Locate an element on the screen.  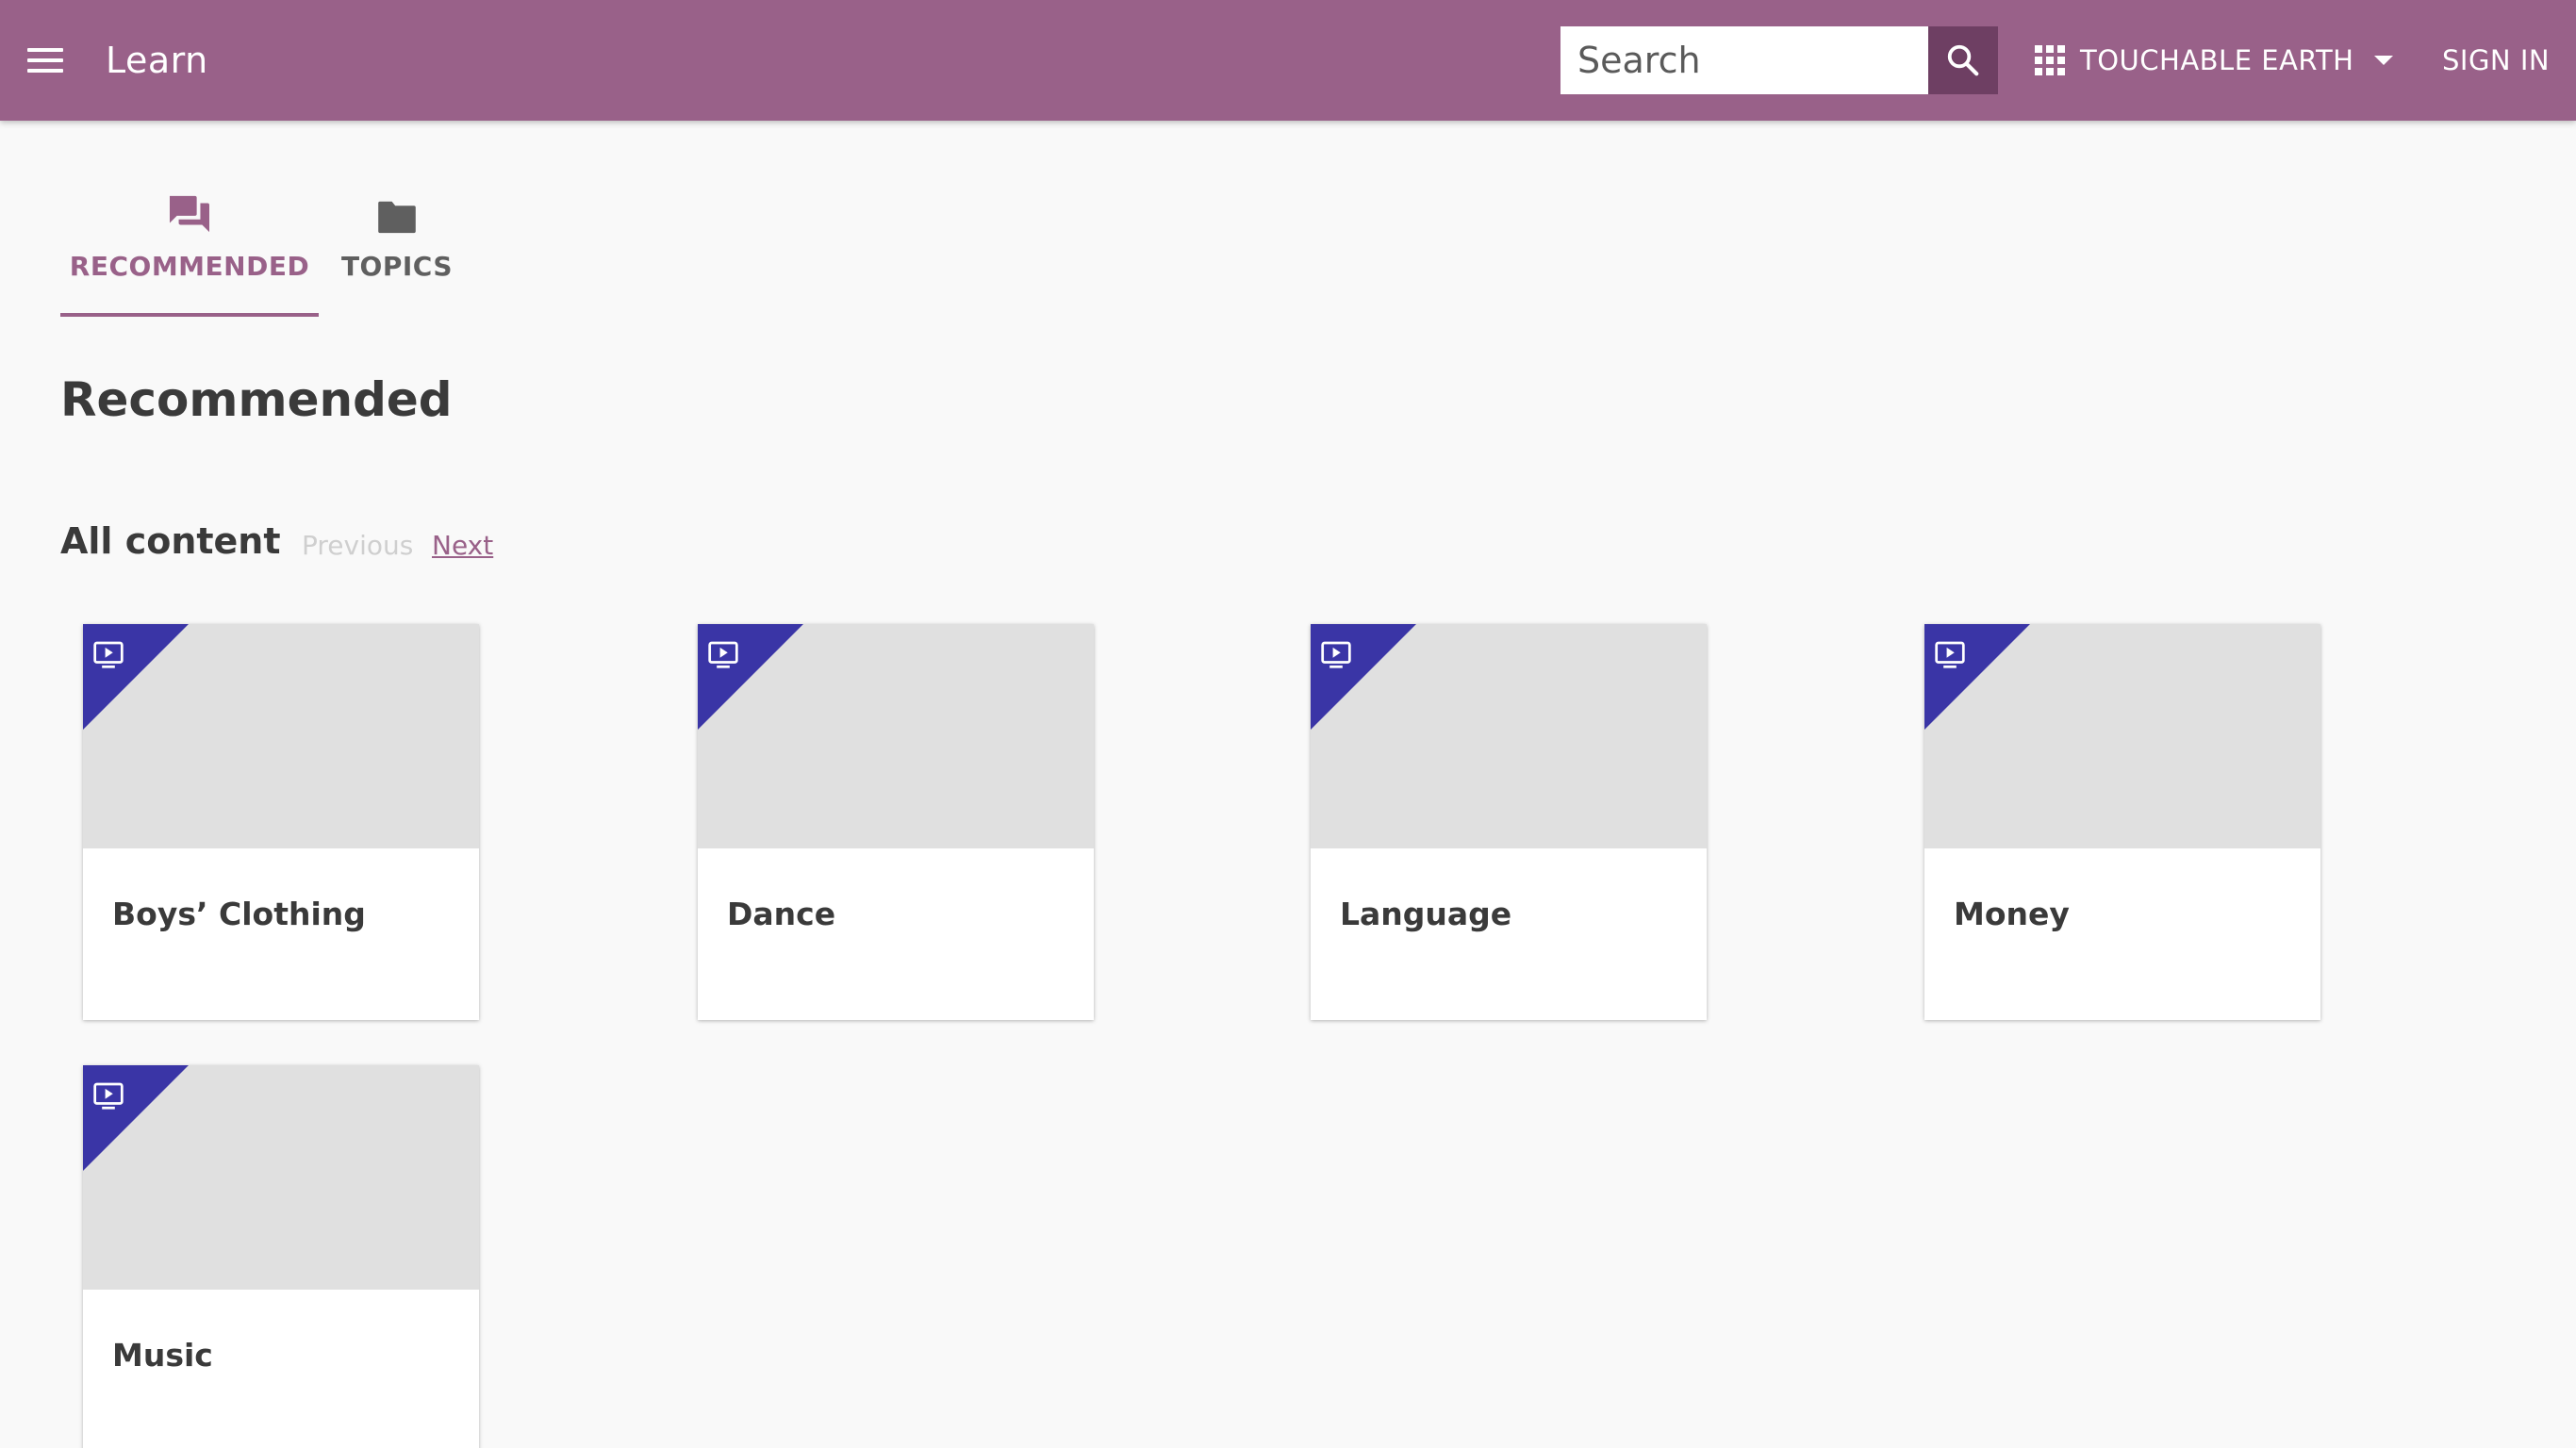
card-title: Dance is located at coordinates (781, 914).